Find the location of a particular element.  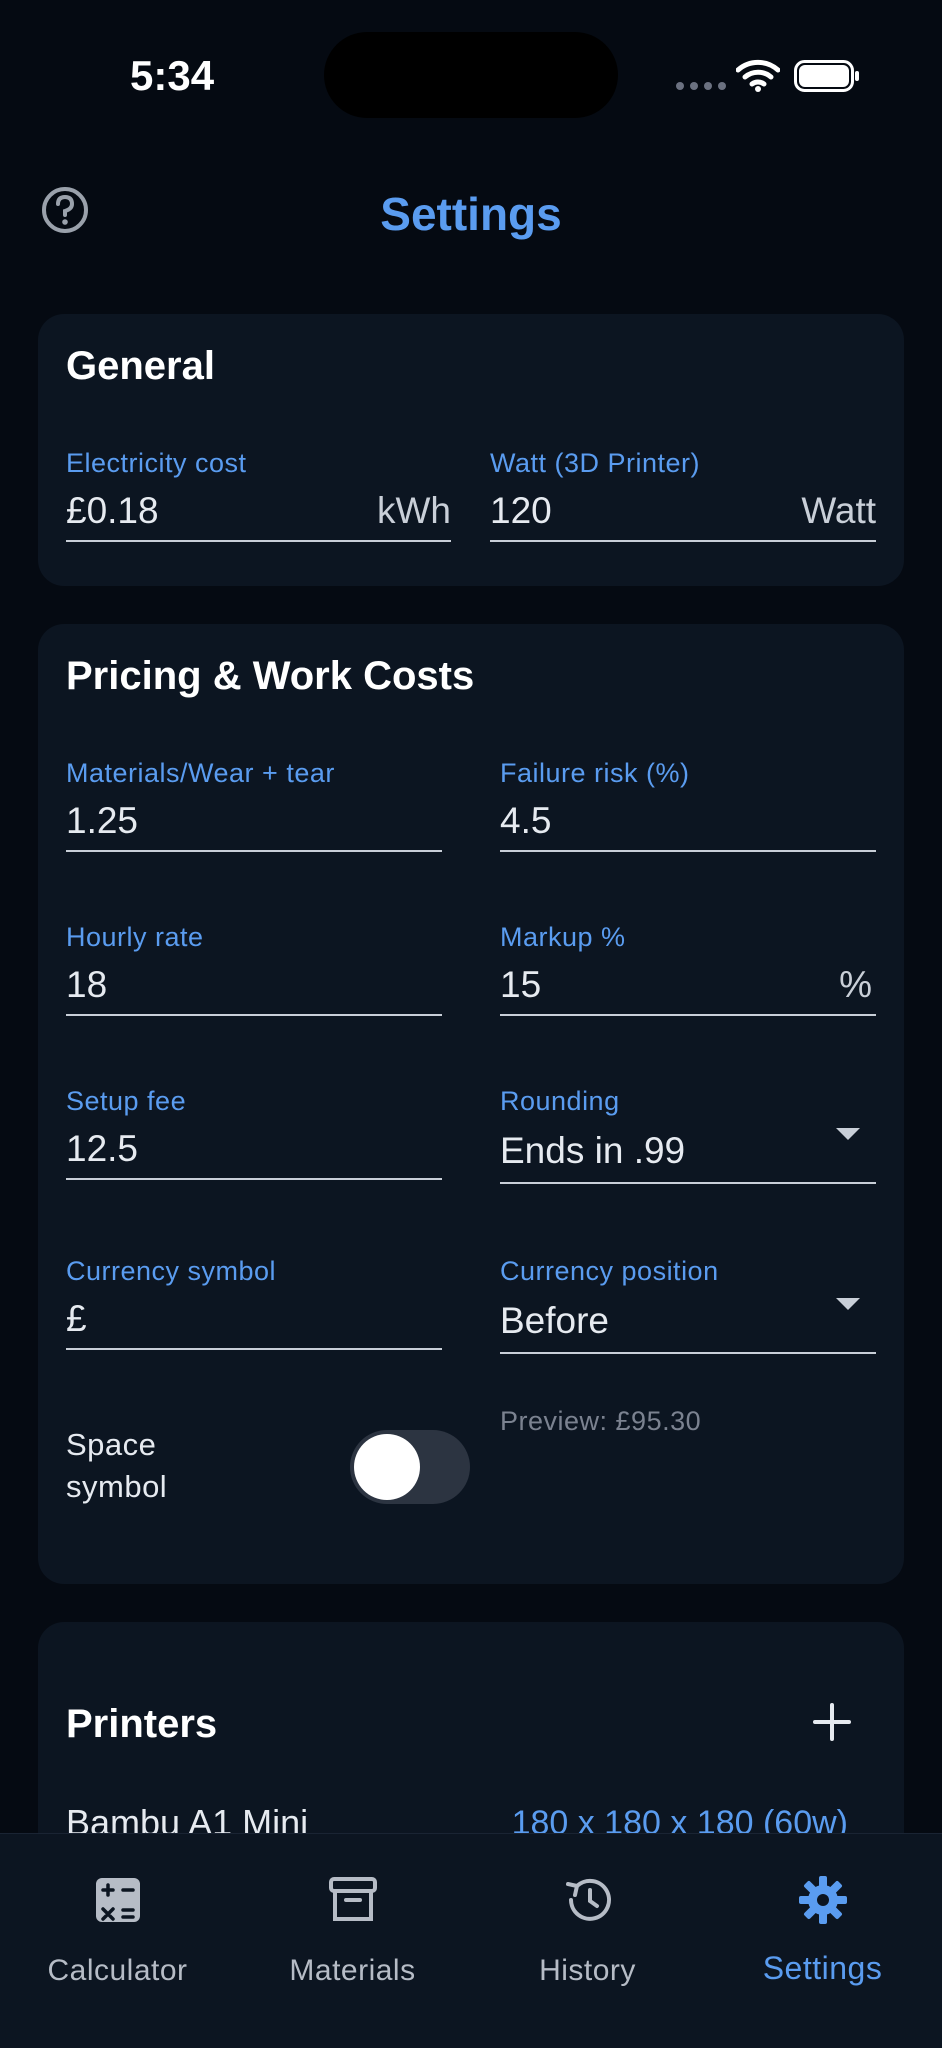

materials-label: Materials/Wear + tear is located at coordinates (200, 773).